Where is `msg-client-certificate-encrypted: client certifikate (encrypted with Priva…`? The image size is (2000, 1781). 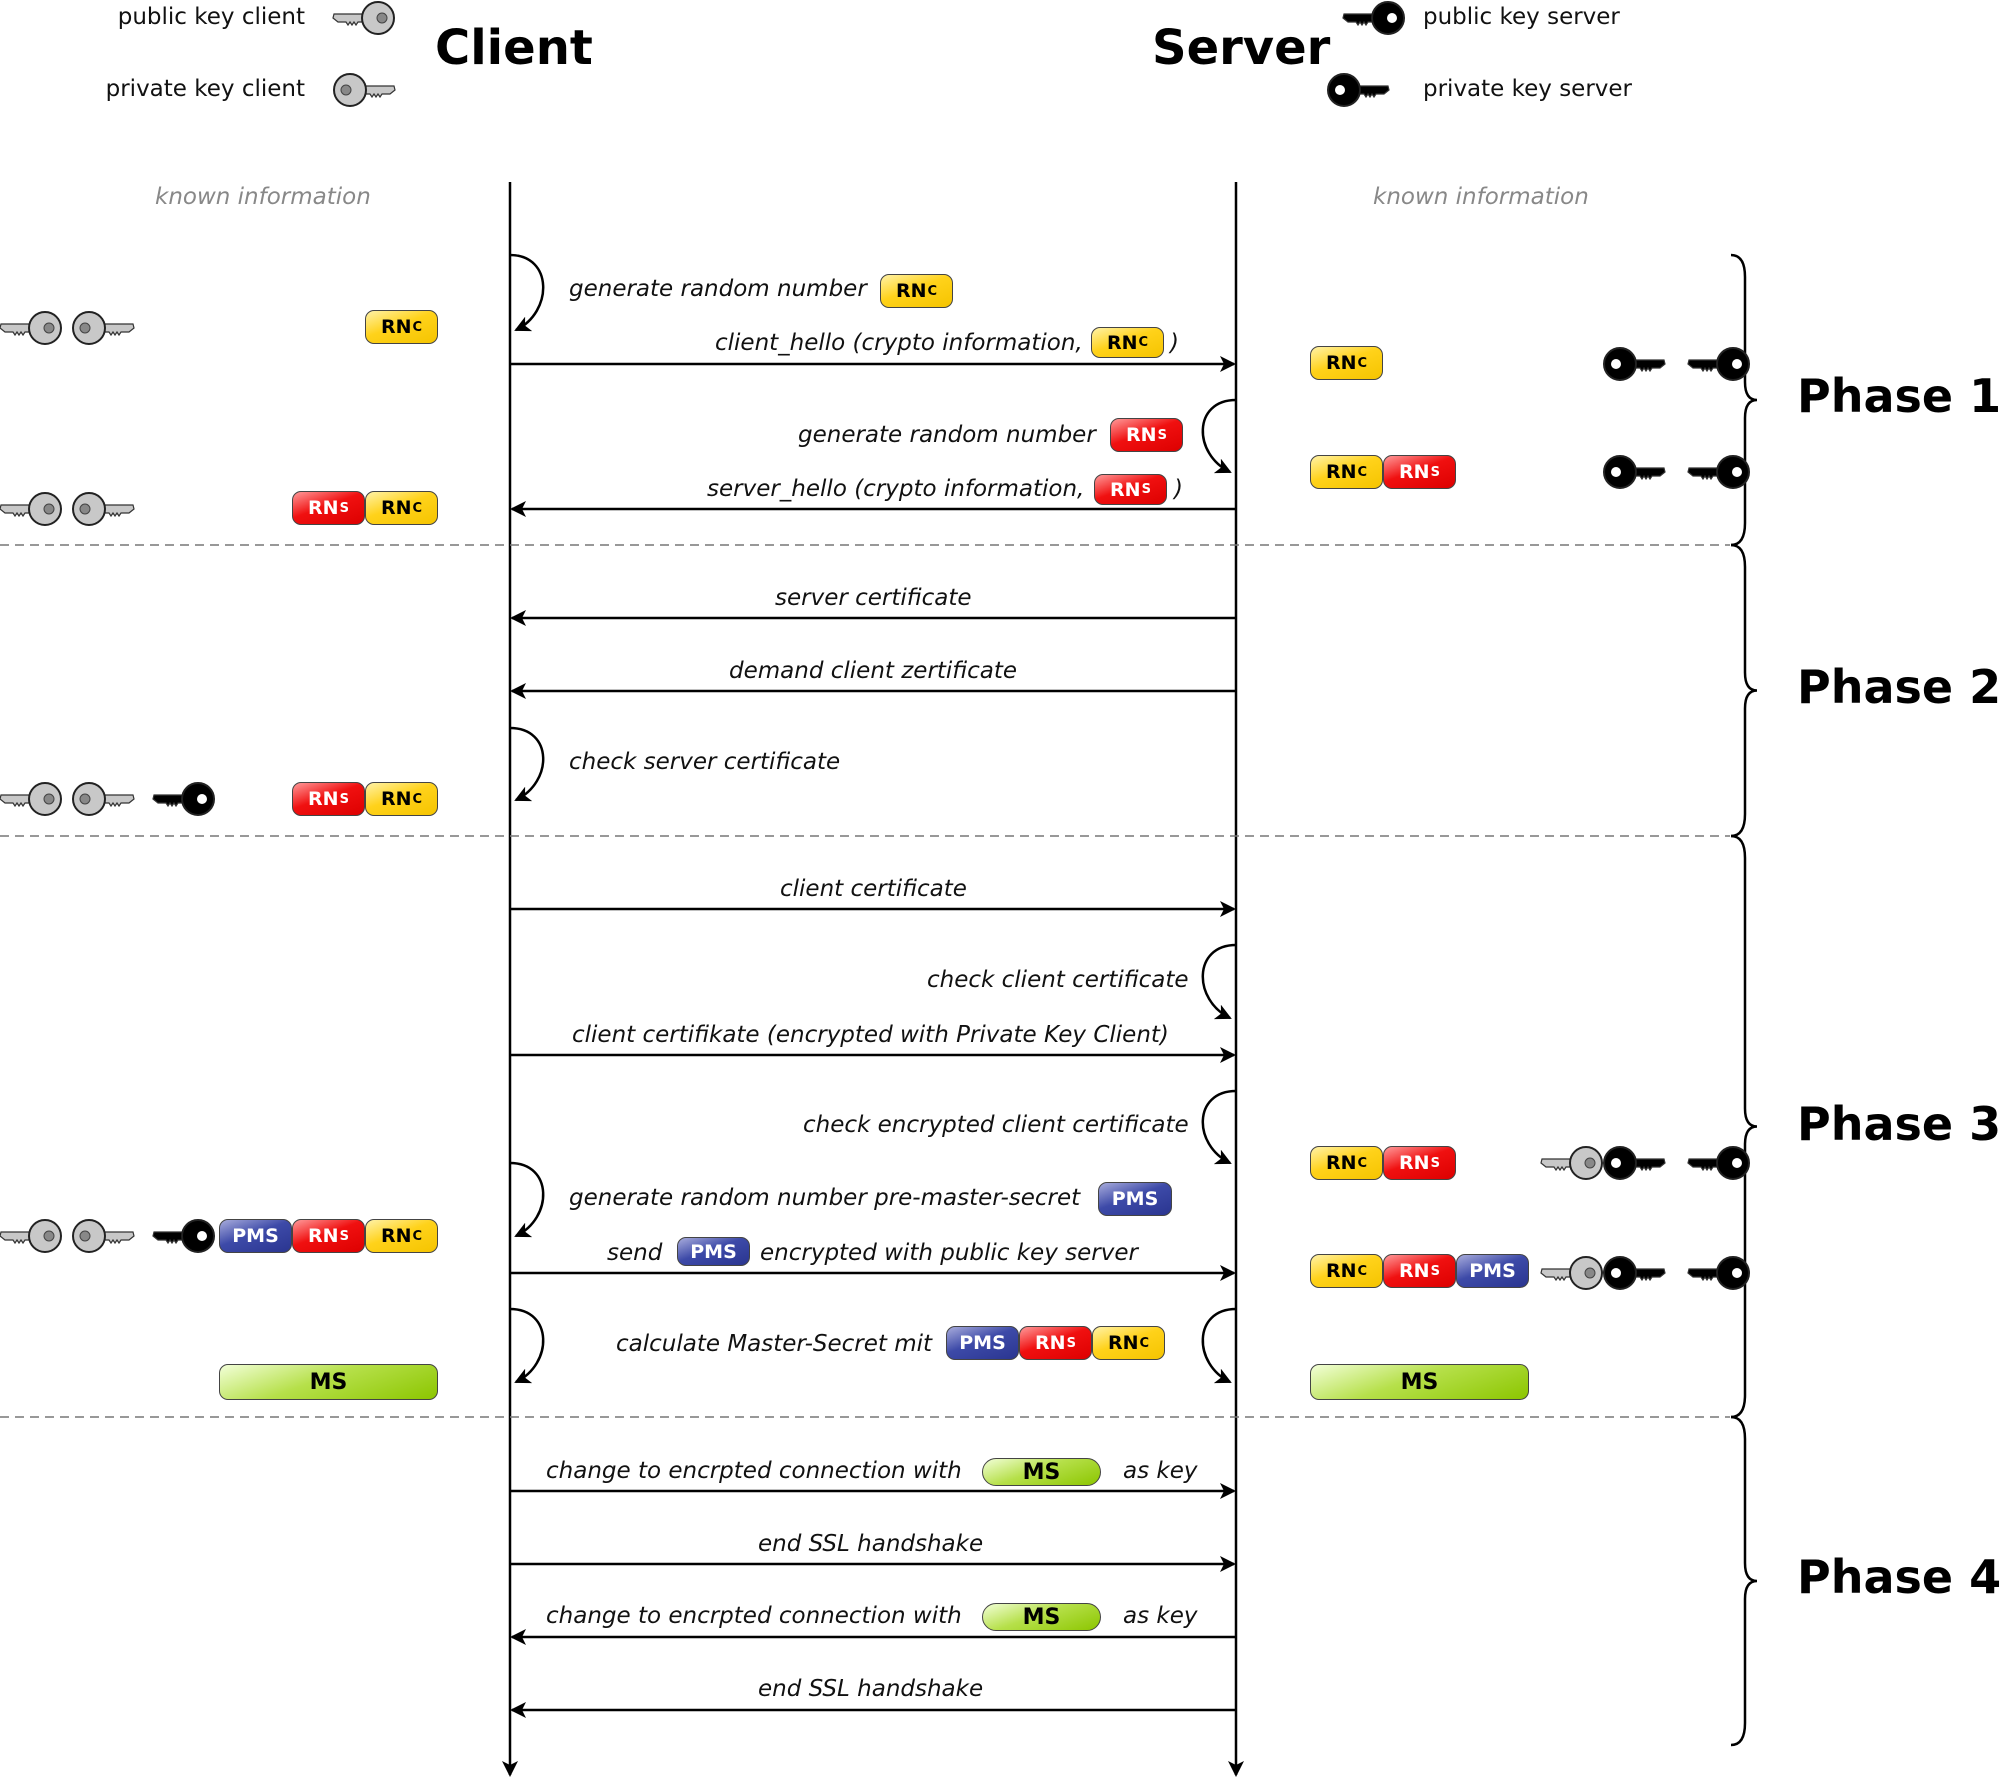 msg-client-certificate-encrypted: client certifikate (encrypted with Priva… is located at coordinates (870, 1035).